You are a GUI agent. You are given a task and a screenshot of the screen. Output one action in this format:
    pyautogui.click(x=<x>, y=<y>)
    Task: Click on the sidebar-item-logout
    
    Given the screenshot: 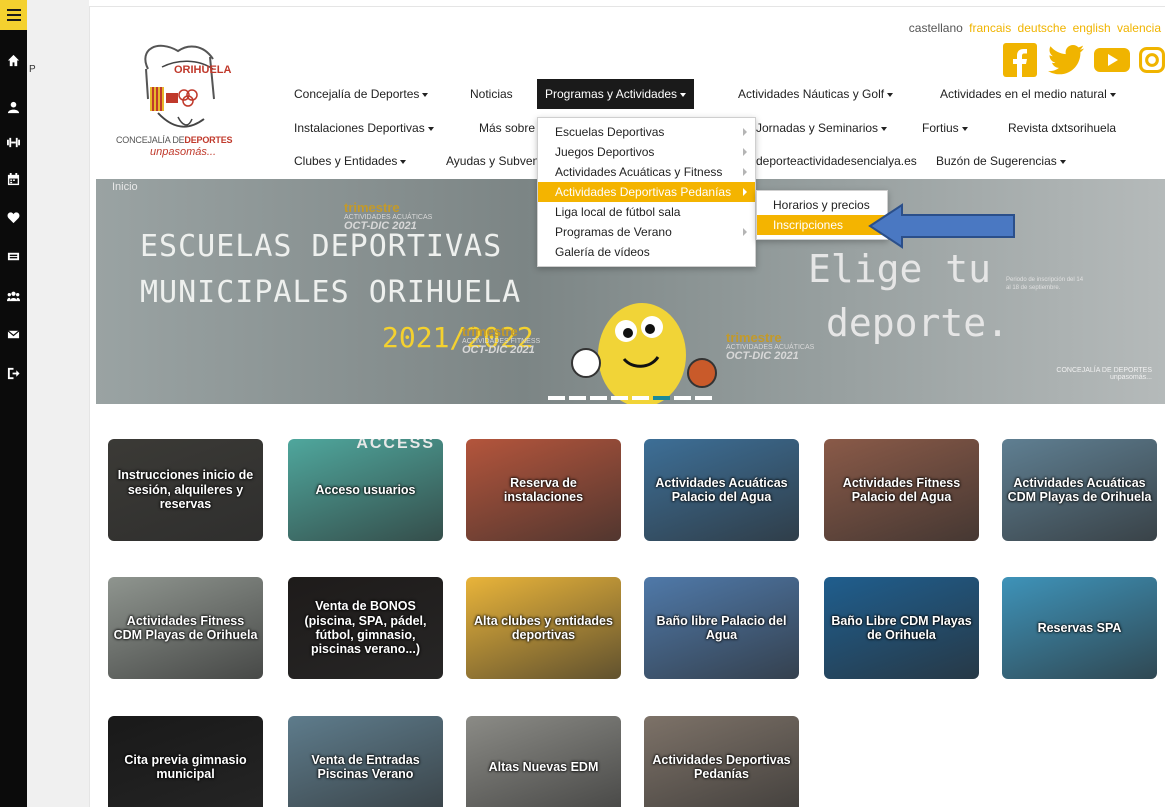 What is the action you would take?
    pyautogui.click(x=13, y=373)
    